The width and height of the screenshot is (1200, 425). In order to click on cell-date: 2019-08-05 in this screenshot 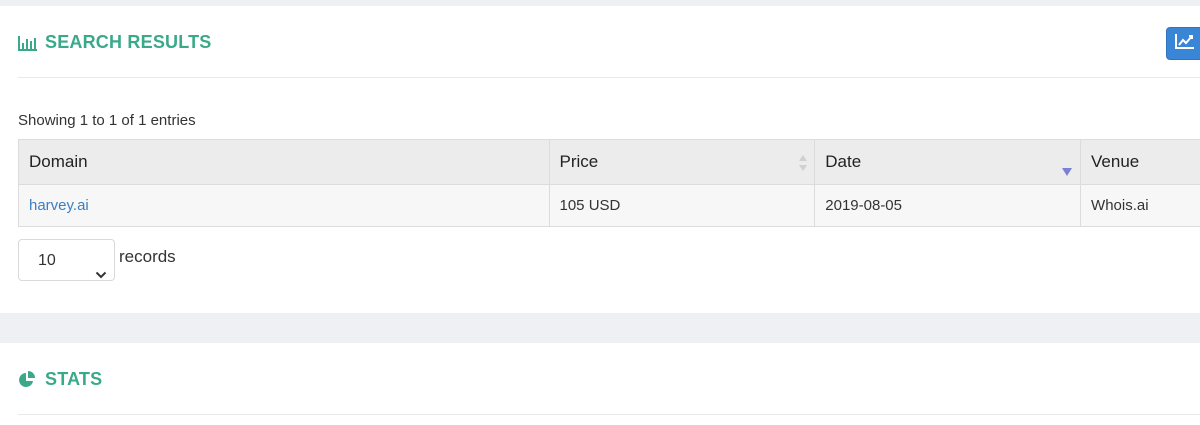, I will do `click(948, 205)`.